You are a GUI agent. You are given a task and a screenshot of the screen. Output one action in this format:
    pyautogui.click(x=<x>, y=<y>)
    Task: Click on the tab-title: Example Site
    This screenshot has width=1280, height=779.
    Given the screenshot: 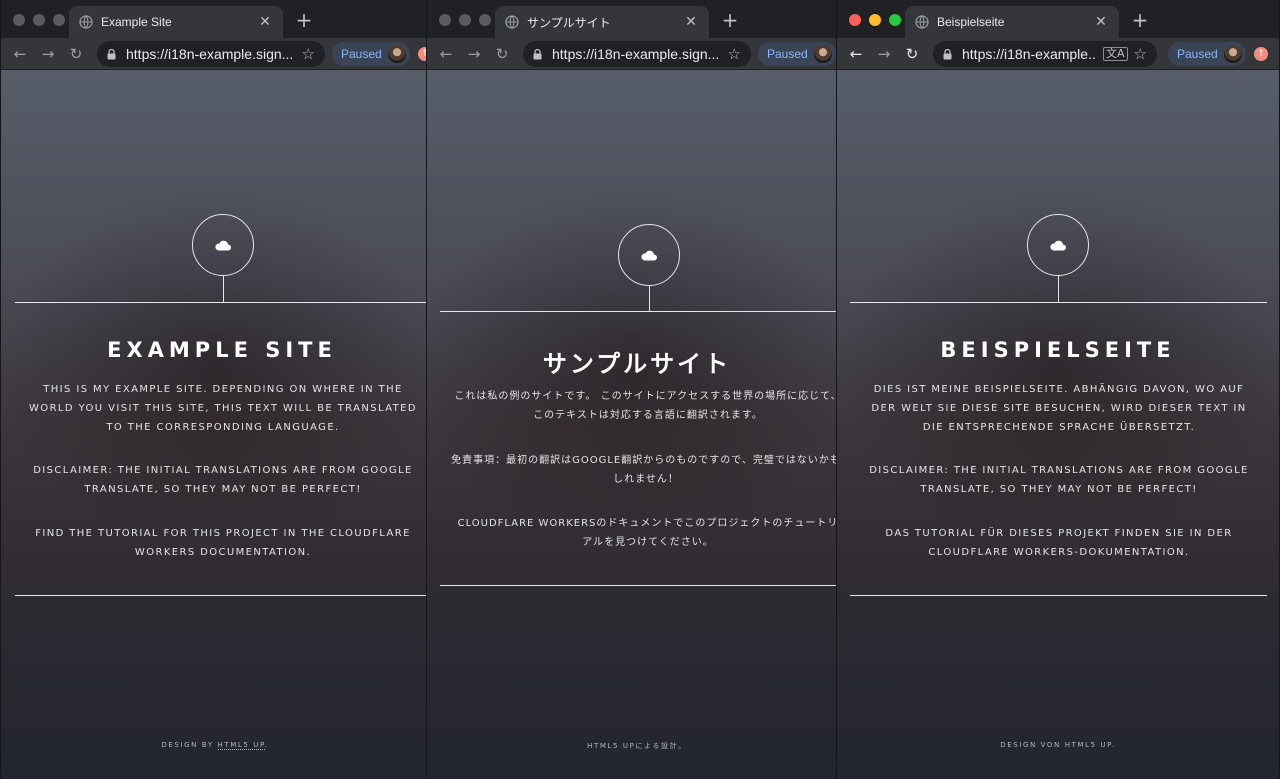 What is the action you would take?
    pyautogui.click(x=136, y=22)
    